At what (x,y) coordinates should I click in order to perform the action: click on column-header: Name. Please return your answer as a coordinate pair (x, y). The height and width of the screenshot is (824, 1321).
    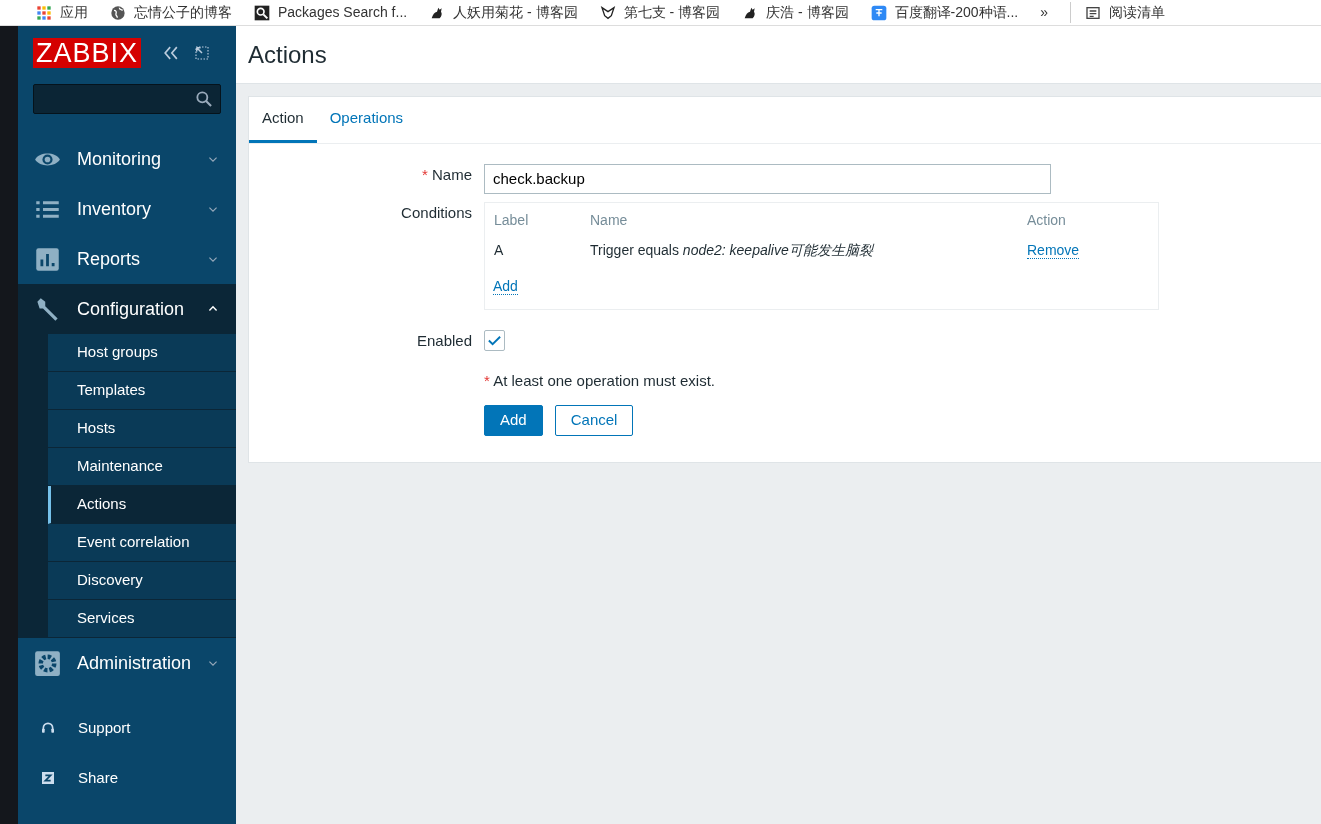
    Looking at the image, I should click on (609, 219).